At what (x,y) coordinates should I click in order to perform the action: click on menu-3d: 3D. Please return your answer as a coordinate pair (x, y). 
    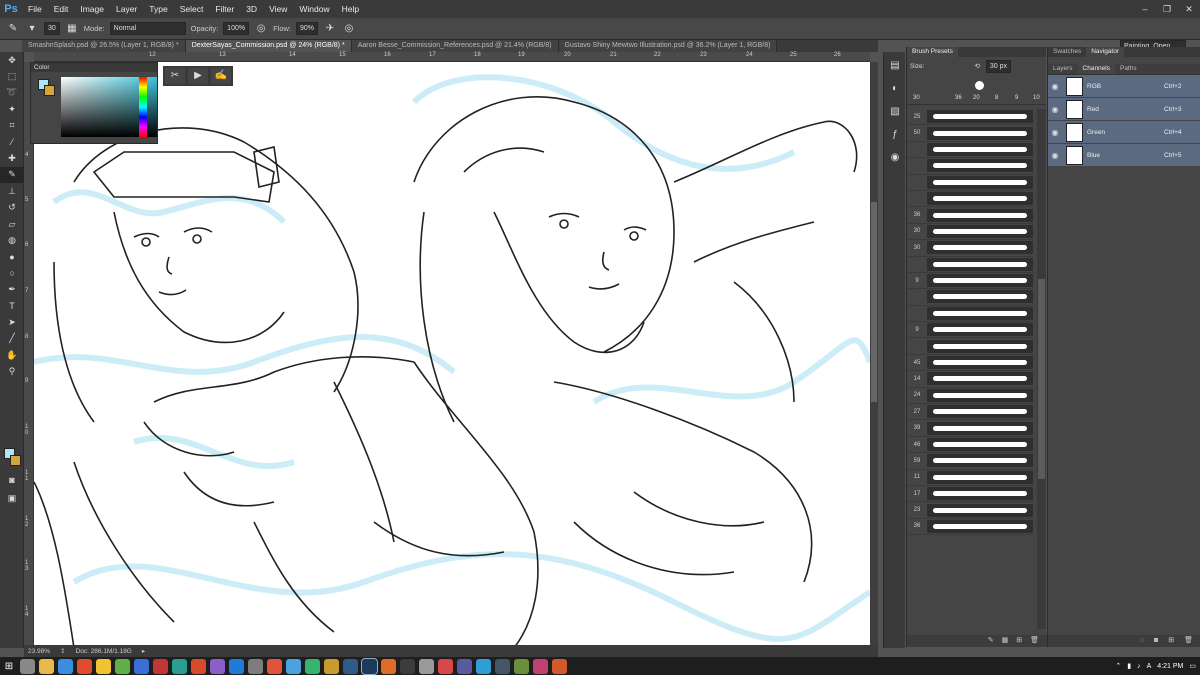
    Looking at the image, I should click on (251, 9).